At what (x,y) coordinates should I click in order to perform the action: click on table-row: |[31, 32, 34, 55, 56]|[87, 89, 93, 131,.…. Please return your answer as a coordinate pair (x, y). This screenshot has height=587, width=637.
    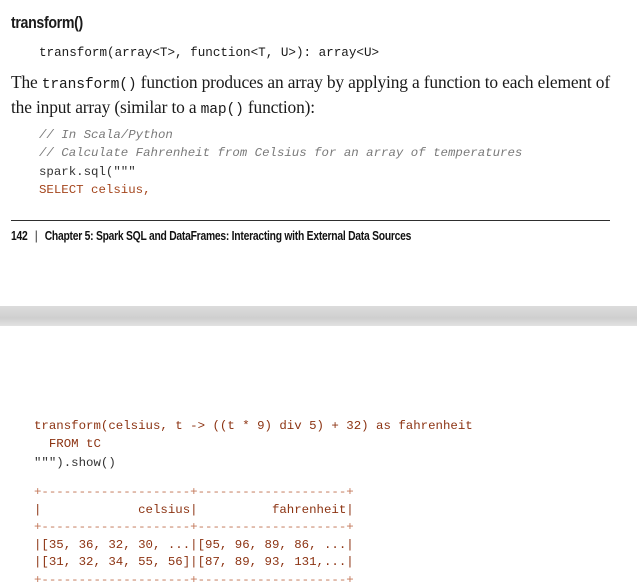
    Looking at the image, I should click on (194, 562).